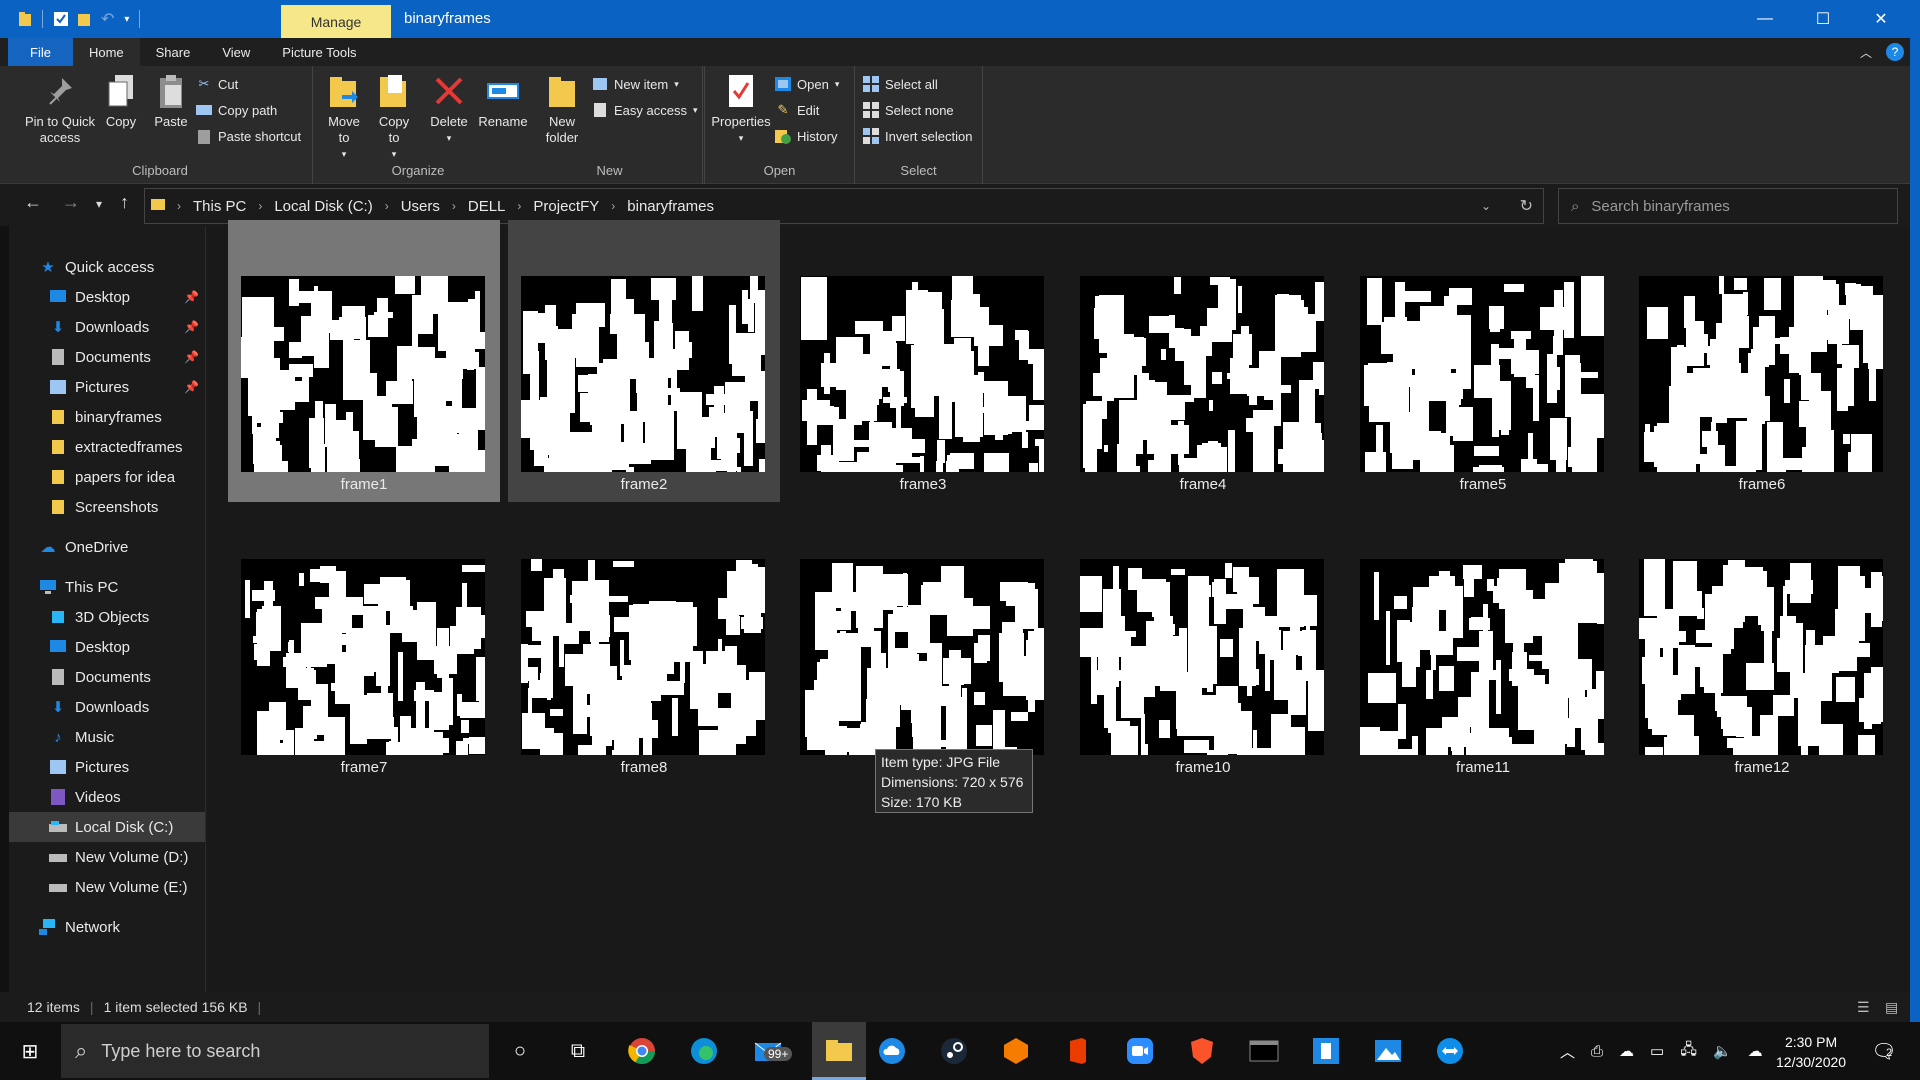 Image resolution: width=1920 pixels, height=1080 pixels. Describe the element at coordinates (1264, 1051) in the screenshot. I see `terminal-icon` at that location.